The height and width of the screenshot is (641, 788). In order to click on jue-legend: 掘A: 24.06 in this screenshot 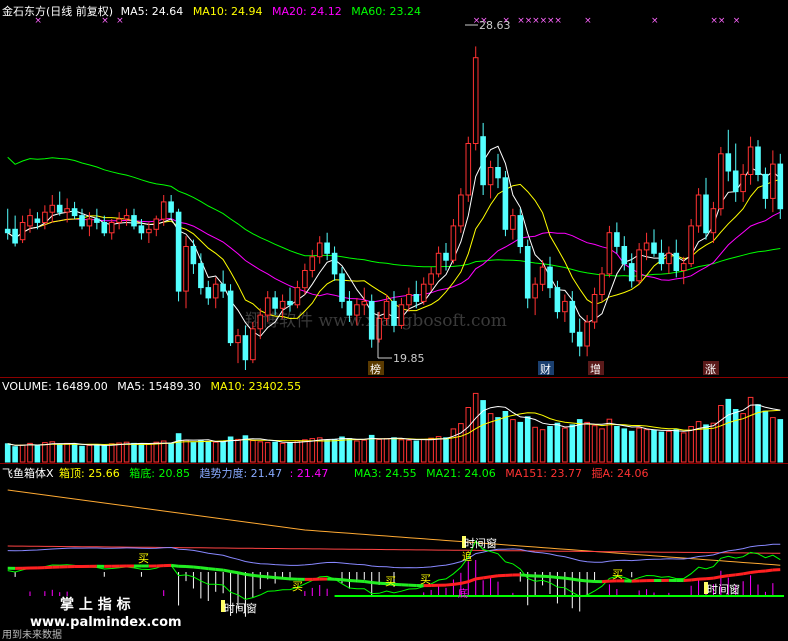, I will do `click(620, 473)`.